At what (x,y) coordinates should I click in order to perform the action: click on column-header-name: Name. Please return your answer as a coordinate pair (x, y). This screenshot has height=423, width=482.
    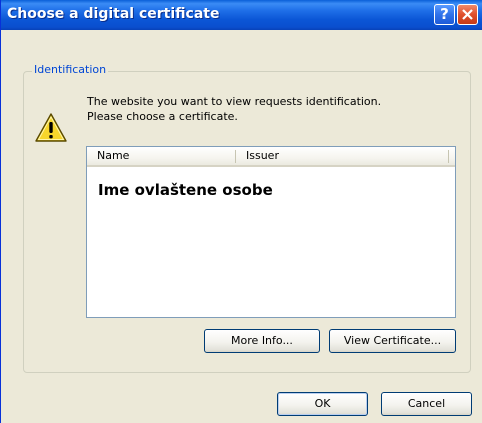
    Looking at the image, I should click on (161, 156).